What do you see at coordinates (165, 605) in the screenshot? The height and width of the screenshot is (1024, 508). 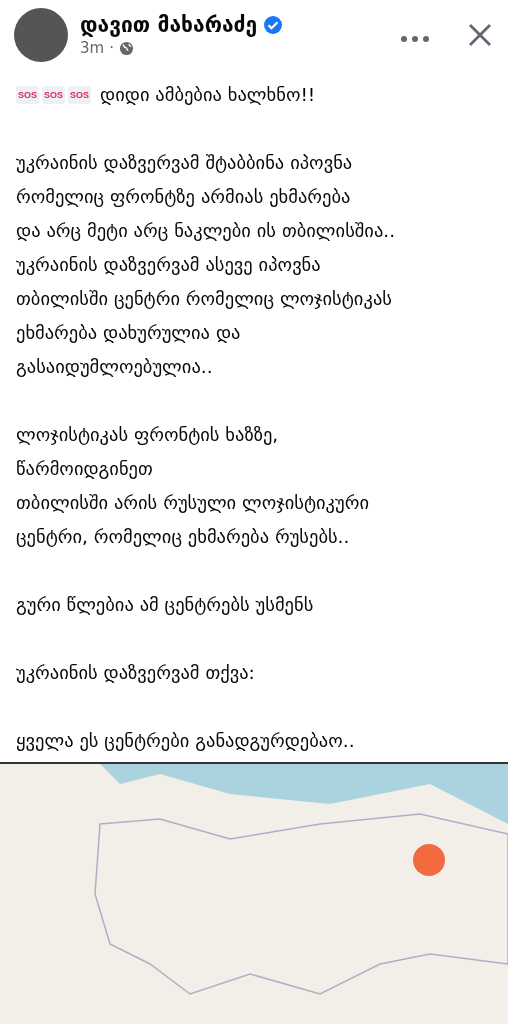 I see `post-paragraph: გური წლებია ამ ცენტრებს უსმენს` at bounding box center [165, 605].